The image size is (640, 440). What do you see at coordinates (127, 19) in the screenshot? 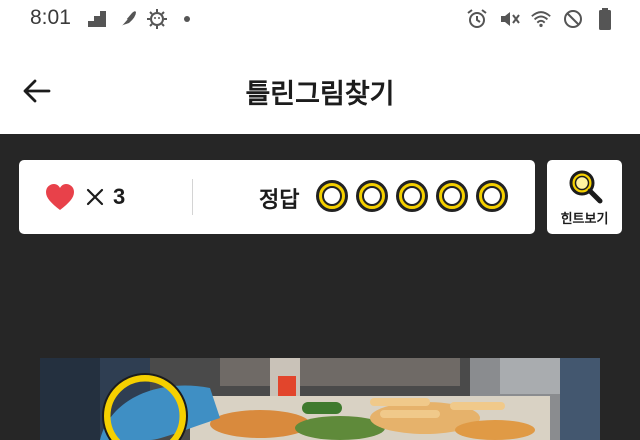
I see `feather-icon` at bounding box center [127, 19].